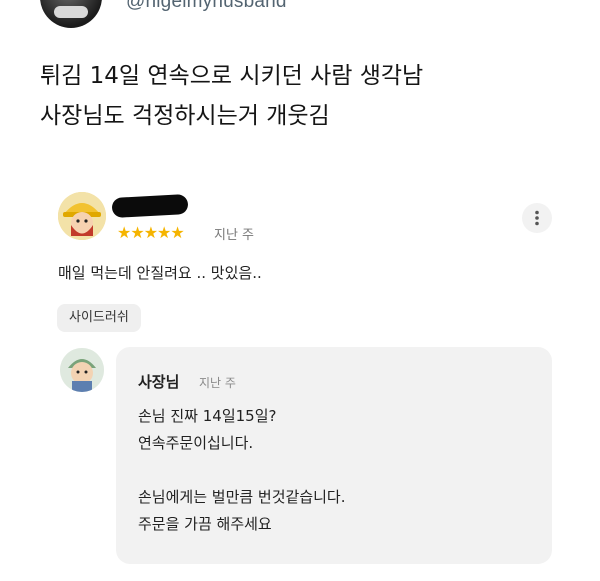 The width and height of the screenshot is (600, 581). I want to click on reviewer-avatar, so click(82, 216).